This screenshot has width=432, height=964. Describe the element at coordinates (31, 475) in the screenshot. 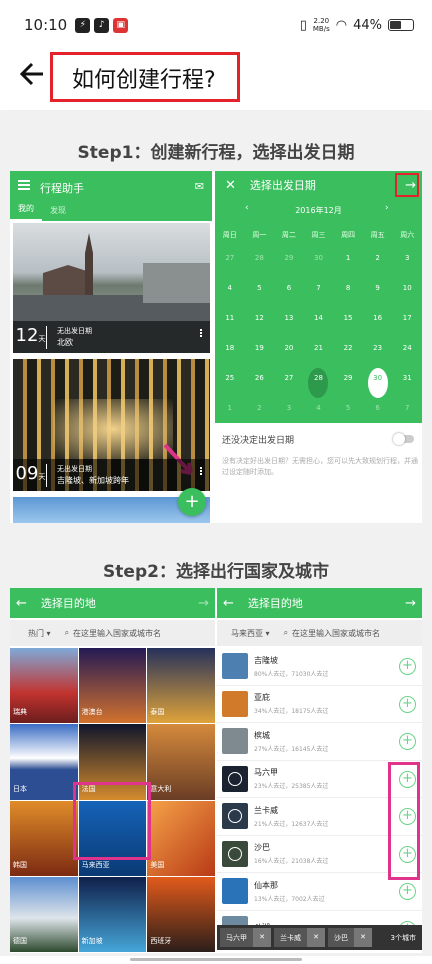

I see `trip-days: 09天` at that location.